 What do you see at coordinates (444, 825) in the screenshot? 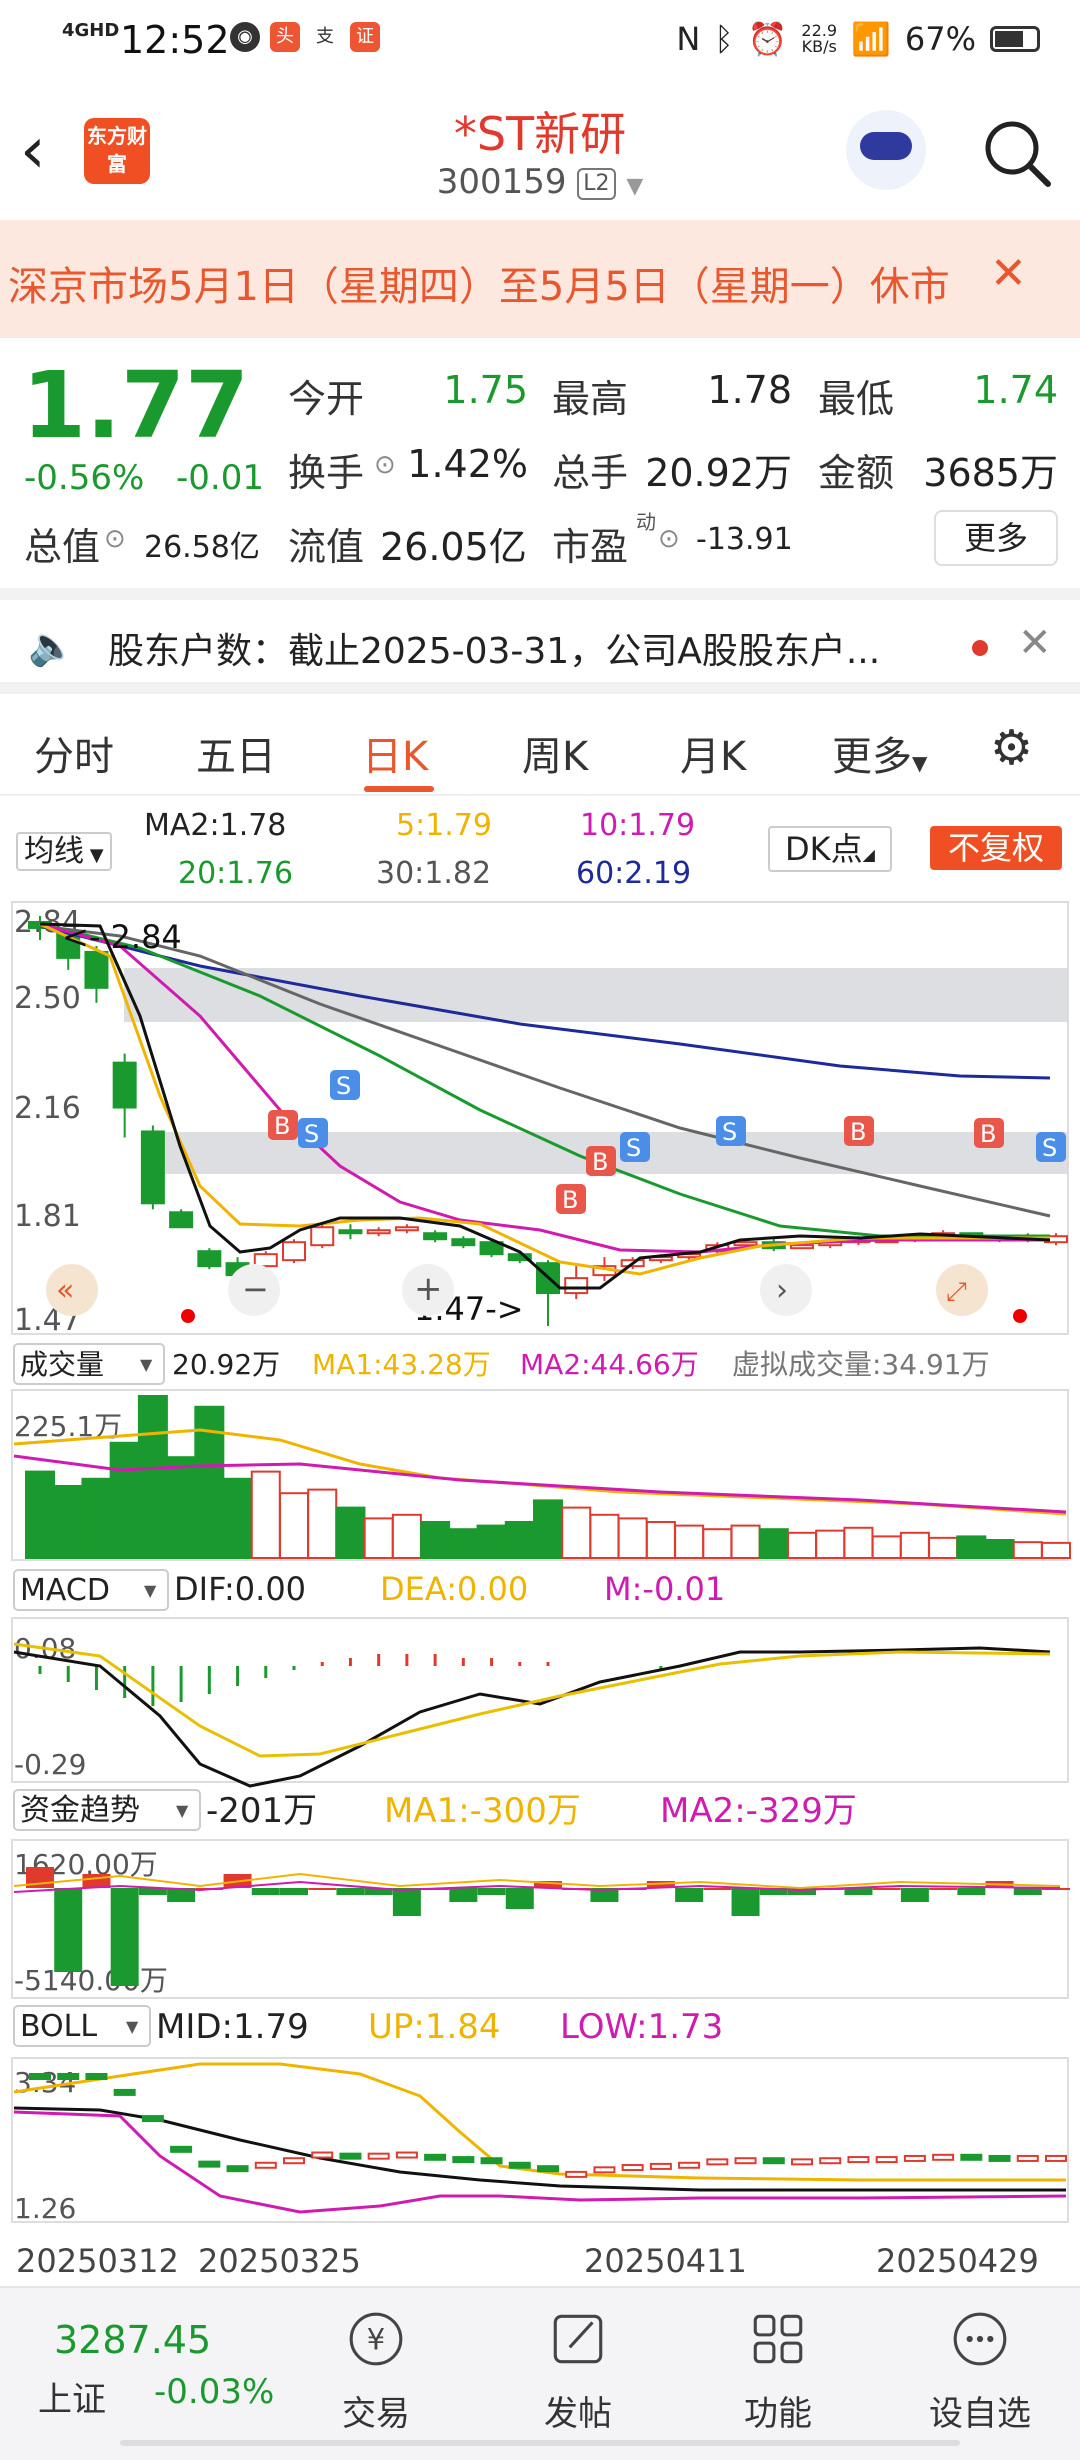
I see `ma5-value: 5:1.79` at bounding box center [444, 825].